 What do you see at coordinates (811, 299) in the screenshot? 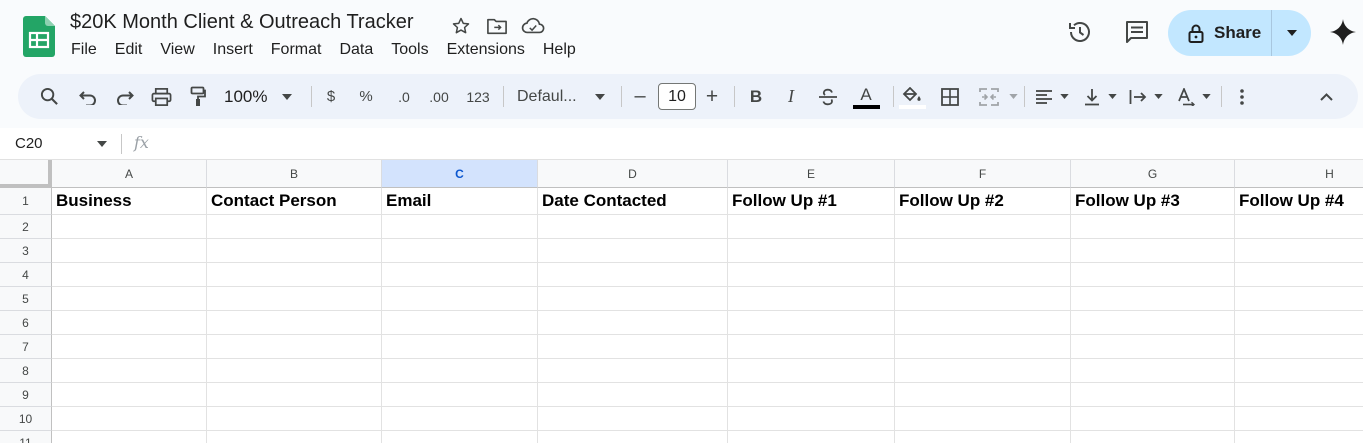
I see `cell-e5` at bounding box center [811, 299].